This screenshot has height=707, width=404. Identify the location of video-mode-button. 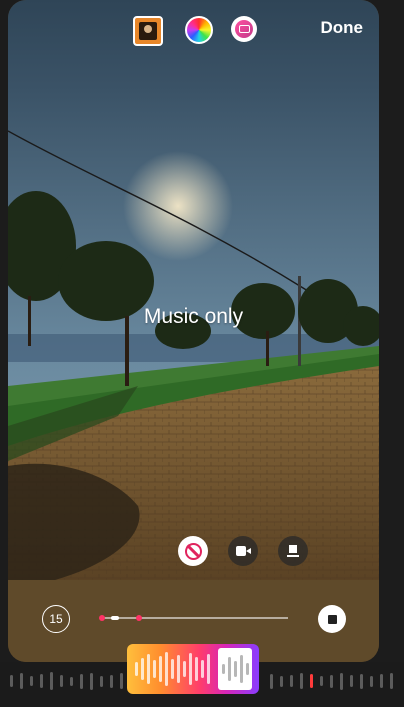
(243, 551).